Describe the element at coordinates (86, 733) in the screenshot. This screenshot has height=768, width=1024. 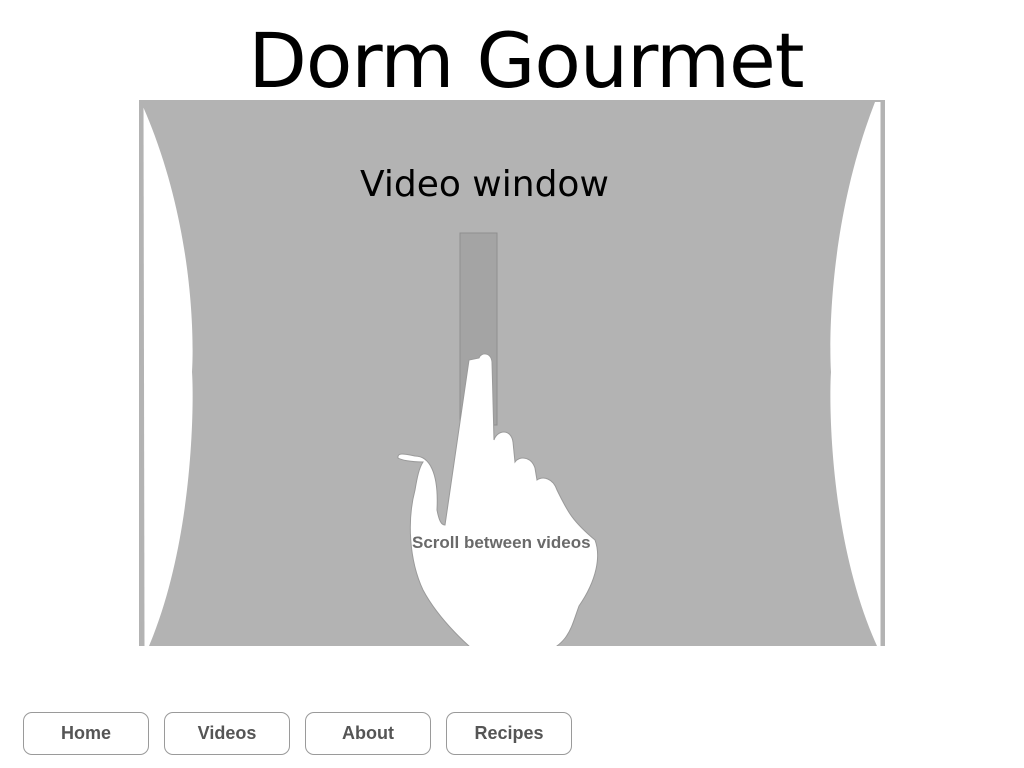
I see `nav-home-button: Home` at that location.